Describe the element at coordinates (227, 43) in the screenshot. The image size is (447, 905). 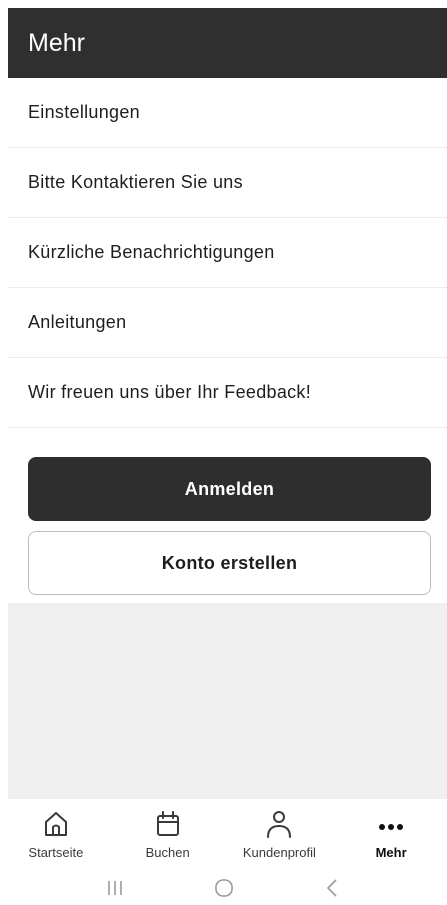
I see `app-header: Mehr` at that location.